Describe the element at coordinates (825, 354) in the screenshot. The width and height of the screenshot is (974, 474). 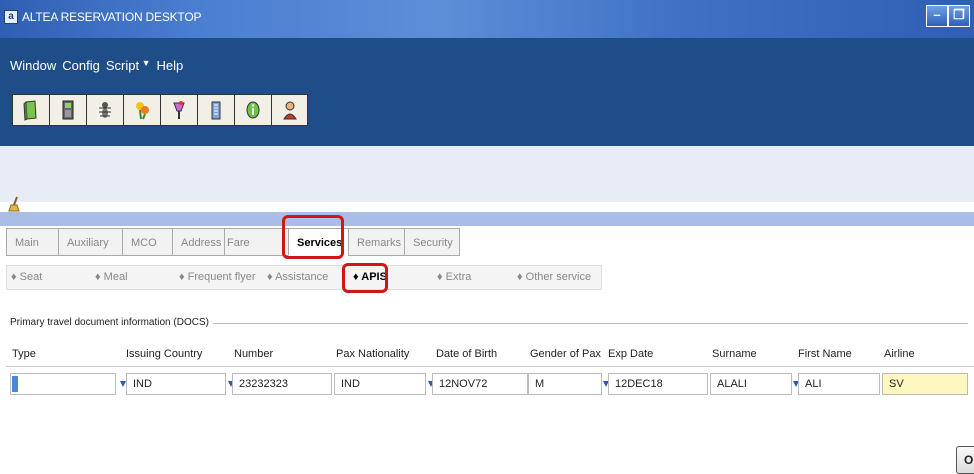
I see `col-first-name: First Name` at that location.